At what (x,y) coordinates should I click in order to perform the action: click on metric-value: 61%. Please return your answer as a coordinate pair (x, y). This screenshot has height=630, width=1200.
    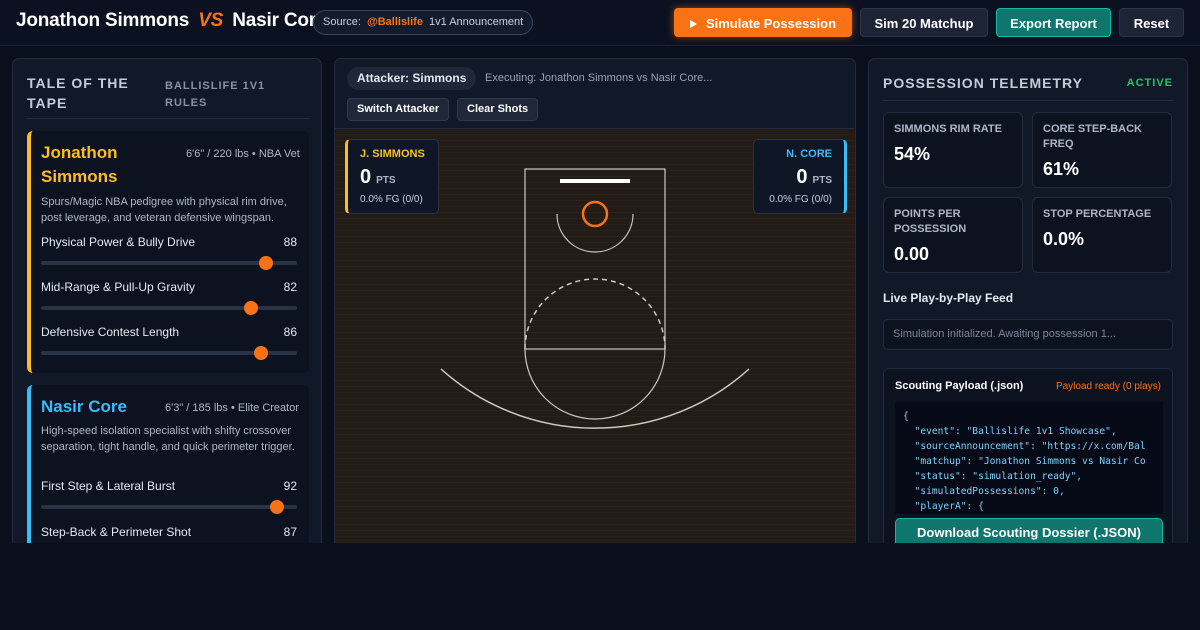
    Looking at the image, I should click on (1061, 169).